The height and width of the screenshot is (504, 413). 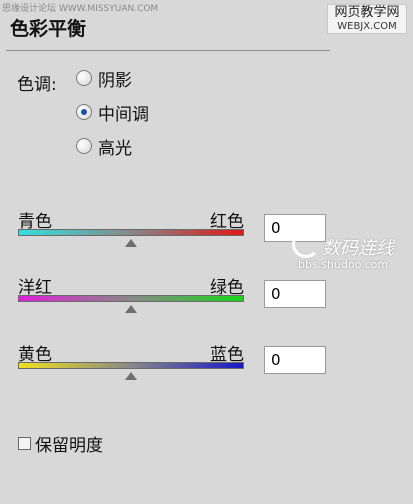 I want to click on title-divider, so click(x=168, y=50).